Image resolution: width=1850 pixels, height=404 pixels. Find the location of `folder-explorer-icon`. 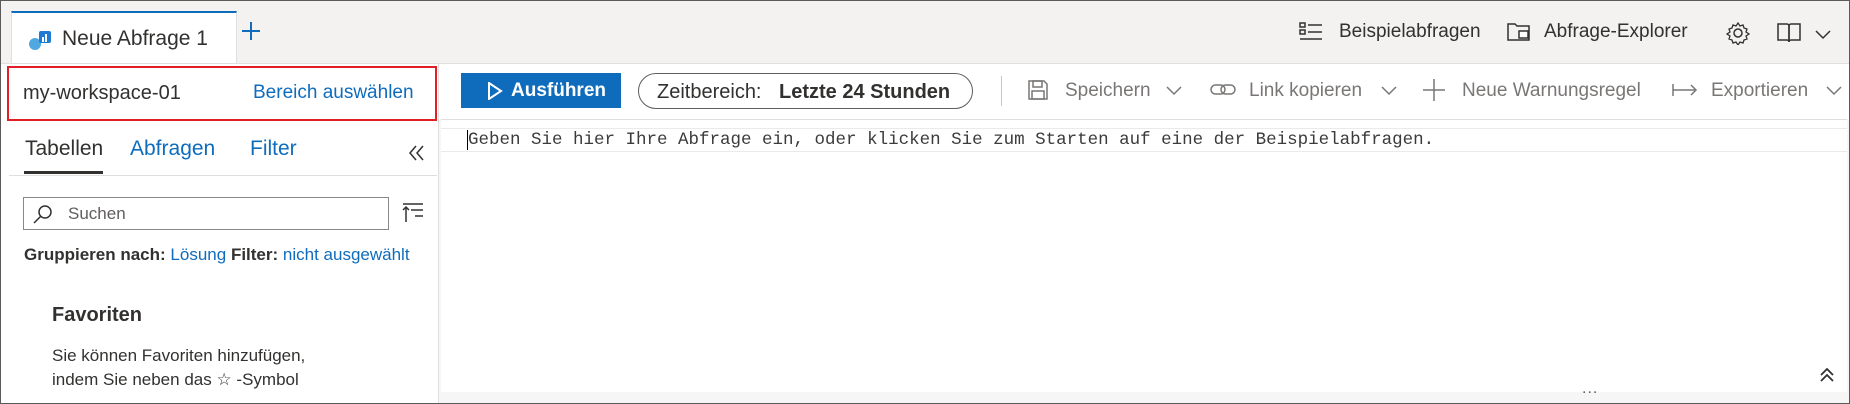

folder-explorer-icon is located at coordinates (1519, 32).